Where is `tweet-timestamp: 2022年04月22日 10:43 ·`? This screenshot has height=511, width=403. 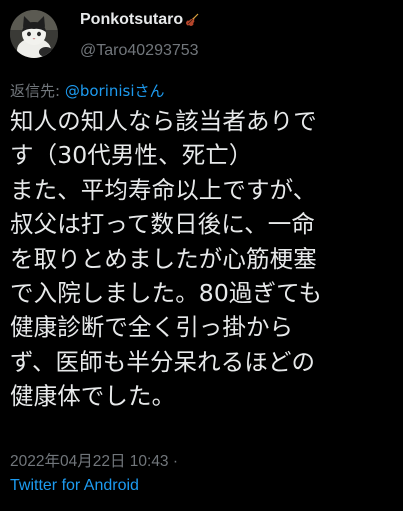 tweet-timestamp: 2022年04月22日 10:43 · is located at coordinates (94, 460).